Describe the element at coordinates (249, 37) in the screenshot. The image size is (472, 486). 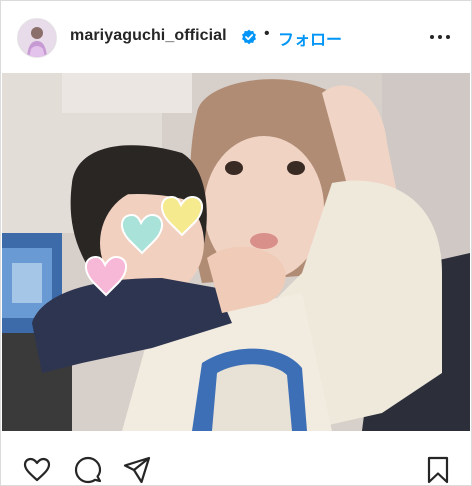
I see `verified-badge-icon` at that location.